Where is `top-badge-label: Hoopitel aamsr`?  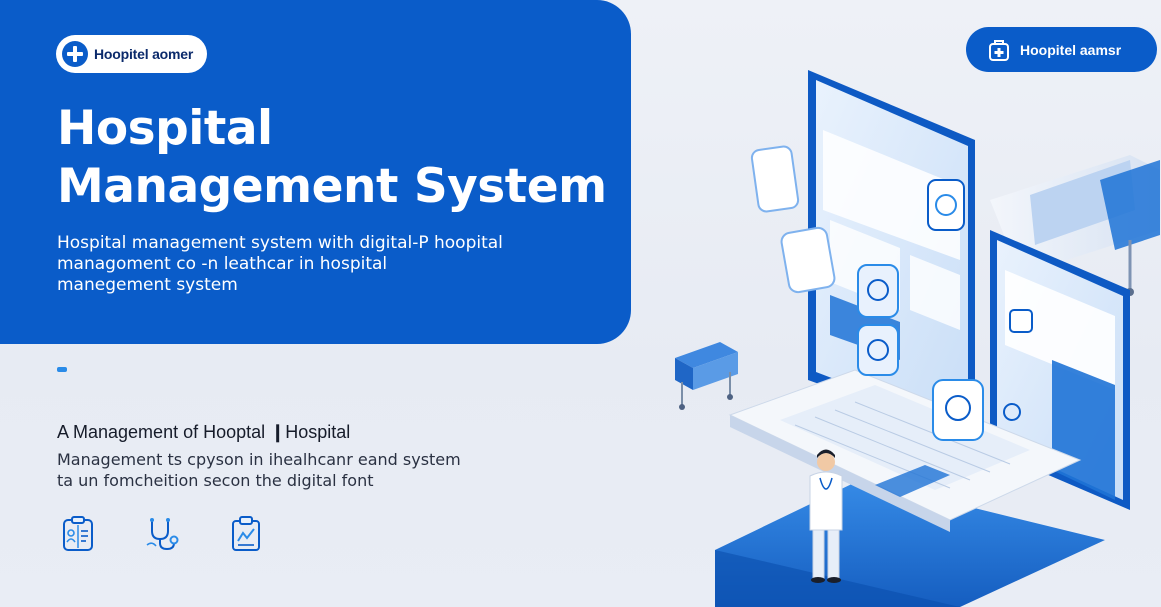 top-badge-label: Hoopitel aamsr is located at coordinates (1071, 49).